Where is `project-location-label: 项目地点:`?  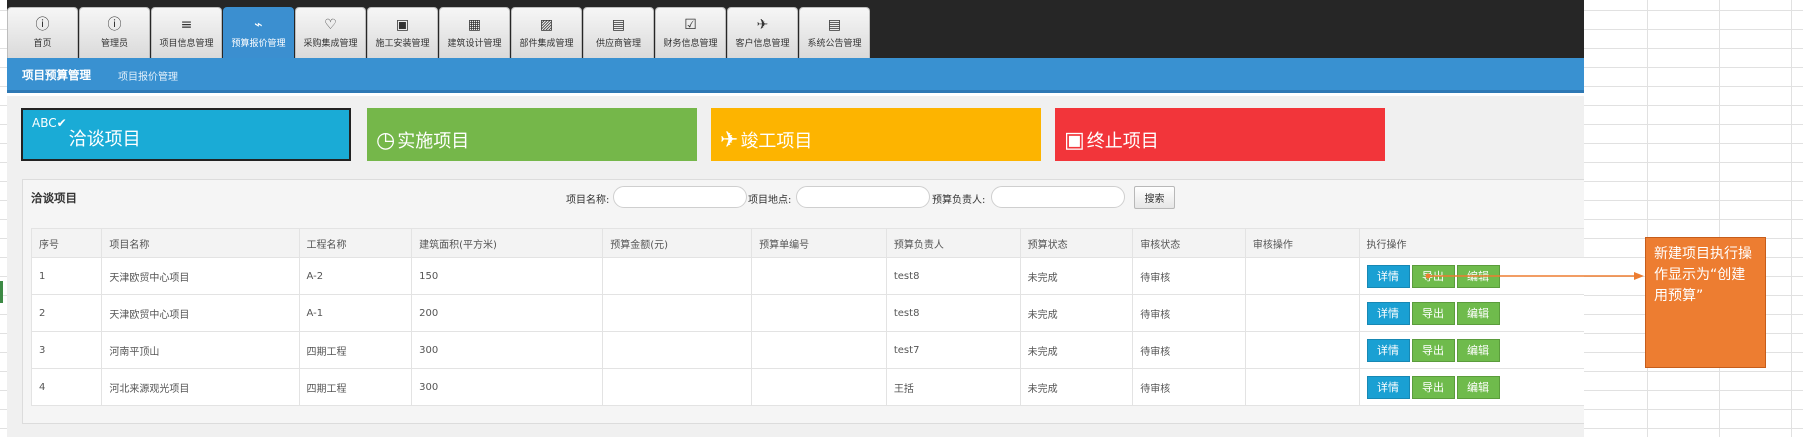 project-location-label: 项目地点: is located at coordinates (770, 200).